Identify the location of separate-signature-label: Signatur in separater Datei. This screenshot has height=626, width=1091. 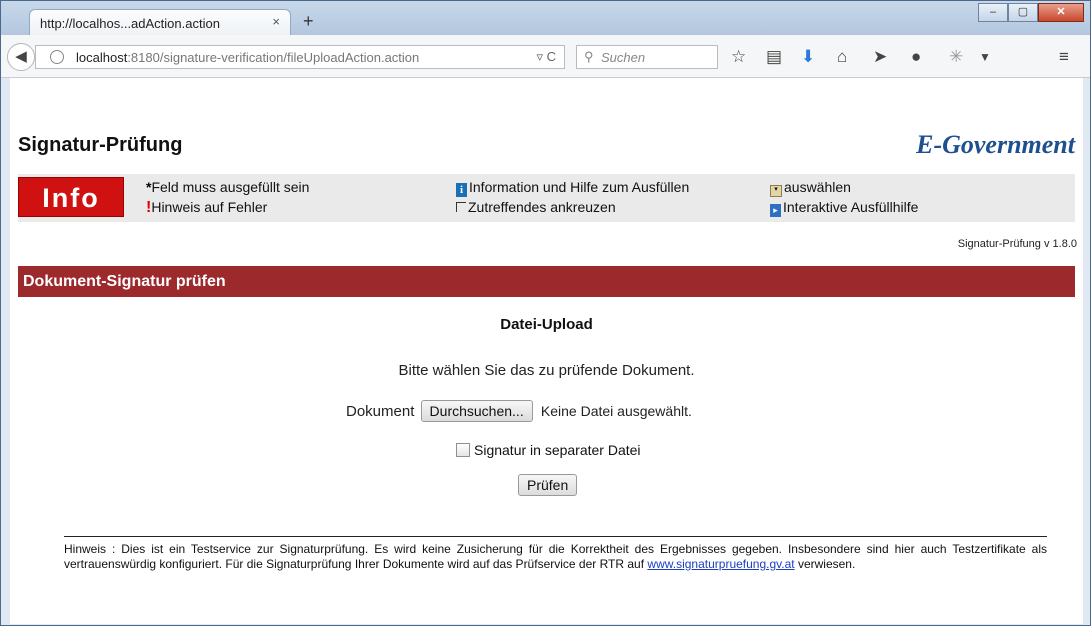
(557, 450).